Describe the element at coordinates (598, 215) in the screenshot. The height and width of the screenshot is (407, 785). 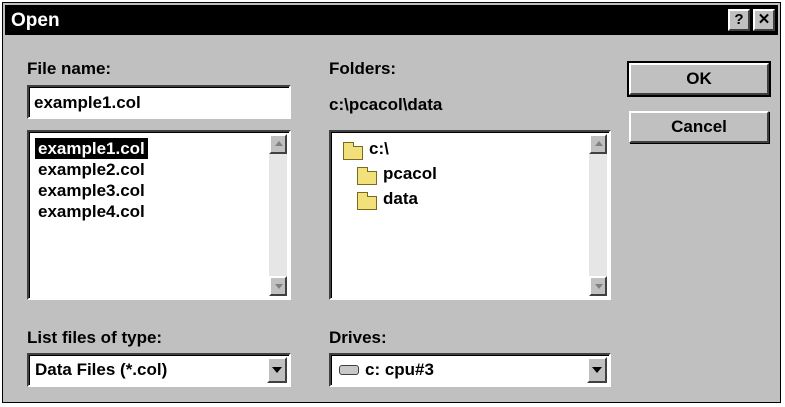
I see `folder-tree-scrollbar` at that location.